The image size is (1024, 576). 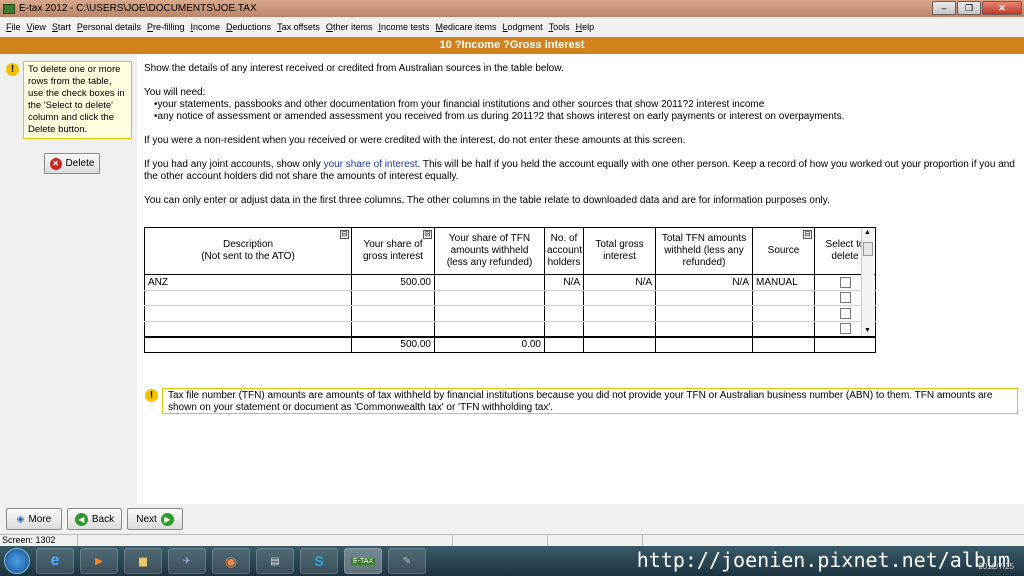 I want to click on next-button: Next ▶, so click(x=155, y=519).